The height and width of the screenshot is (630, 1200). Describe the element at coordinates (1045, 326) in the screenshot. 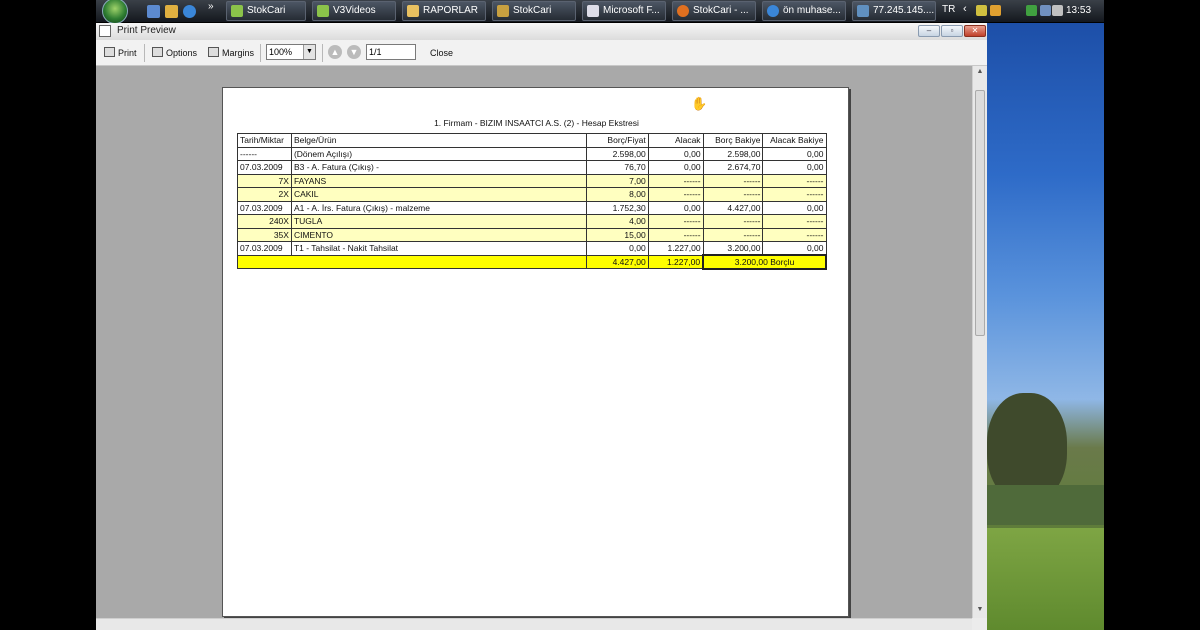

I see `desktop-wallpaper` at that location.